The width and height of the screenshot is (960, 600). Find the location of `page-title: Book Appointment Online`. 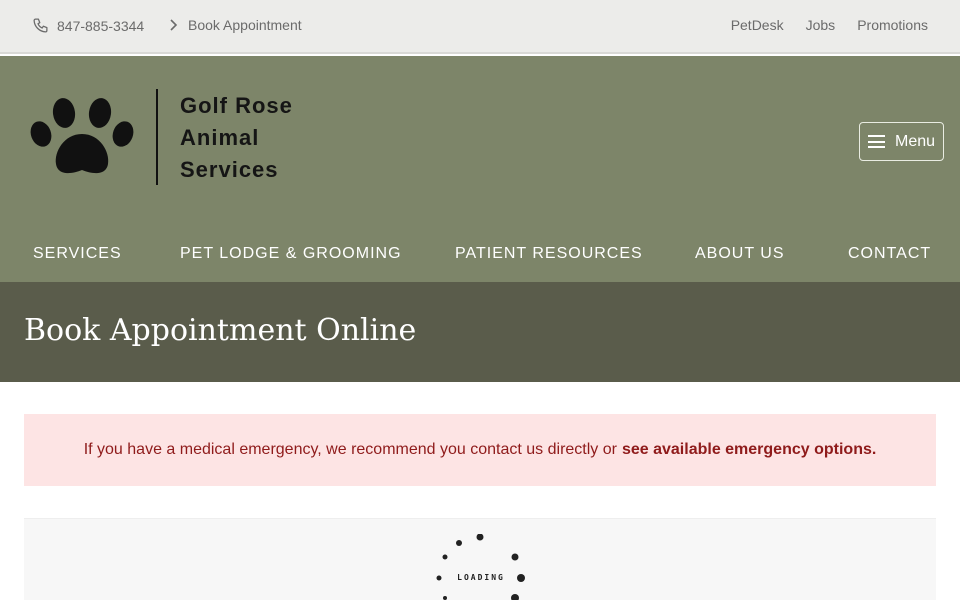

page-title: Book Appointment Online is located at coordinates (220, 330).